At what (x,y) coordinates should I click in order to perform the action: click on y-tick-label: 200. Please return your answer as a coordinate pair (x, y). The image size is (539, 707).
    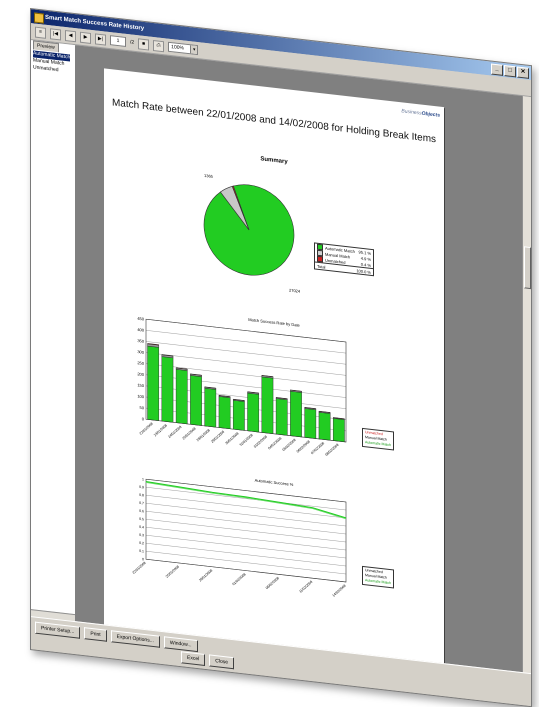
    Looking at the image, I should click on (140, 374).